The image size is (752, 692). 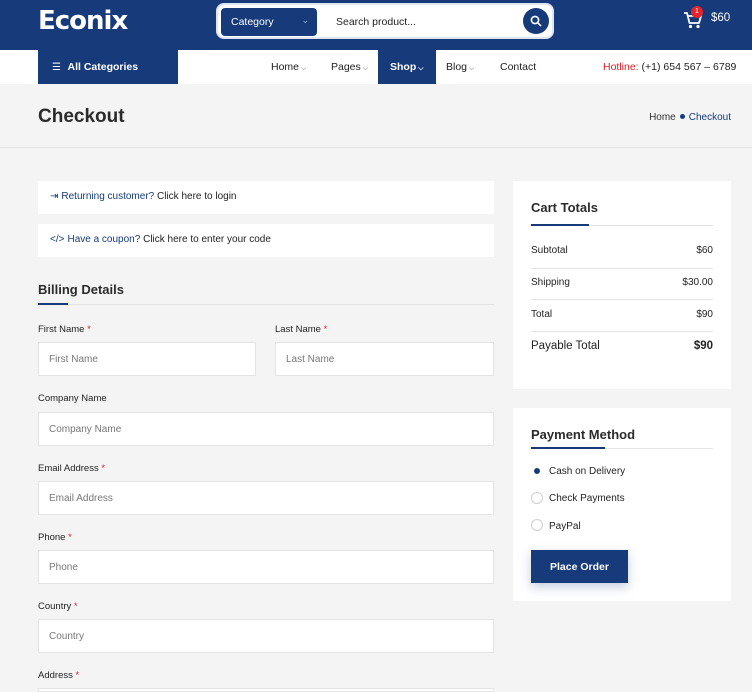 What do you see at coordinates (346, 67) in the screenshot?
I see `nav-item-label: Pages` at bounding box center [346, 67].